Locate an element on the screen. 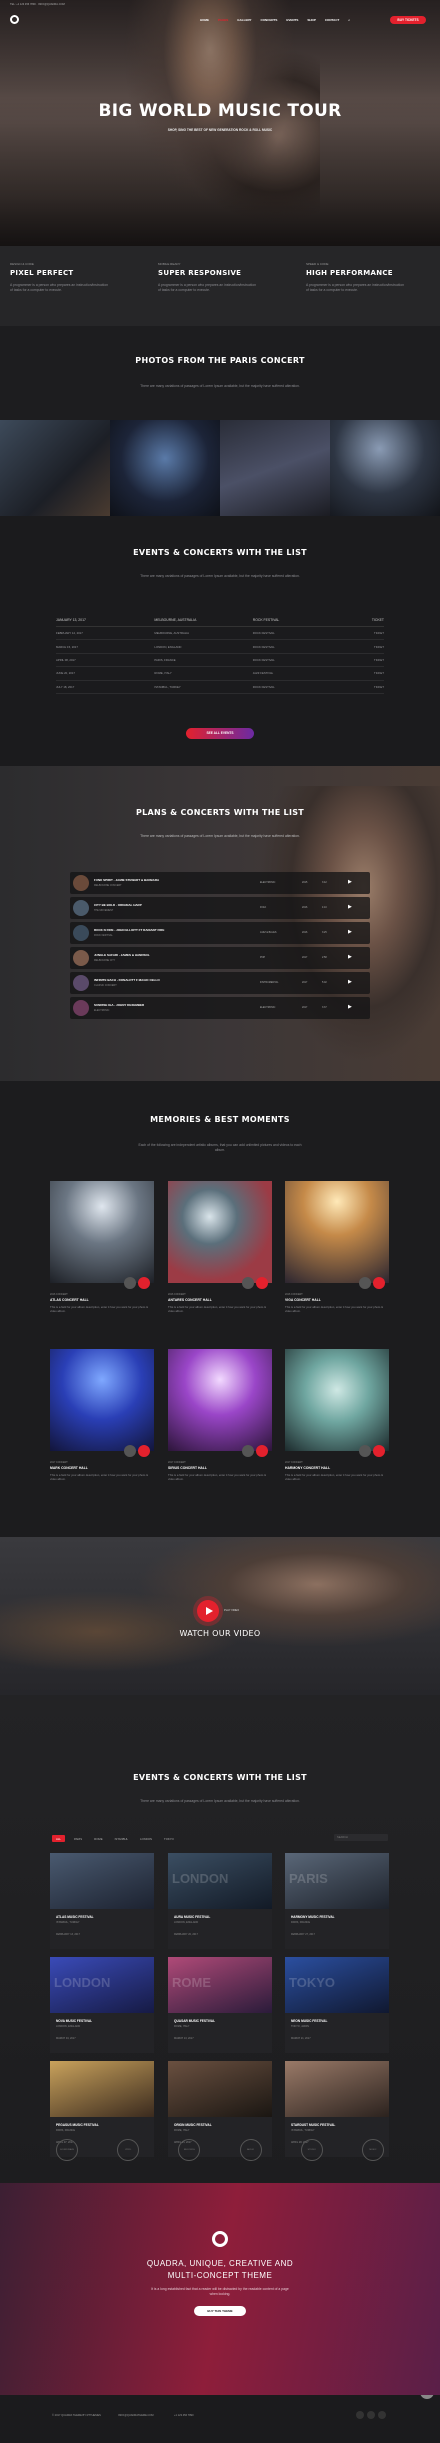 This screenshot has height=2443, width=440. filter-paris: PARIS is located at coordinates (78, 1838).